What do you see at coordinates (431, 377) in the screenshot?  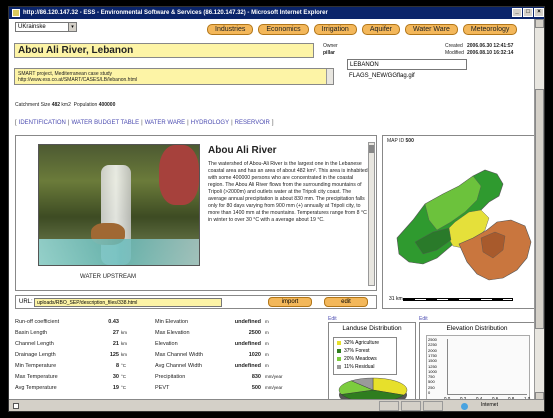 I see `y-tick-label: 750` at bounding box center [431, 377].